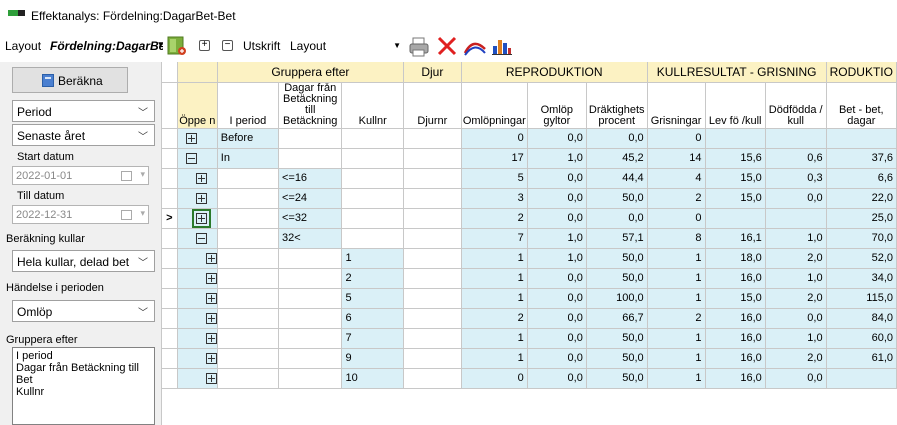  I want to click on cell-i-period: Before, so click(248, 138).